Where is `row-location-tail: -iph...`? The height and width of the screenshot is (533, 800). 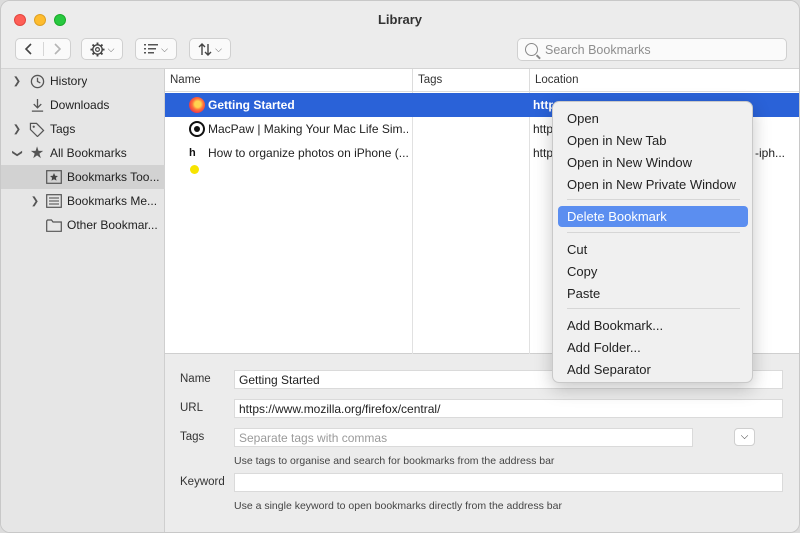 row-location-tail: -iph... is located at coordinates (770, 153).